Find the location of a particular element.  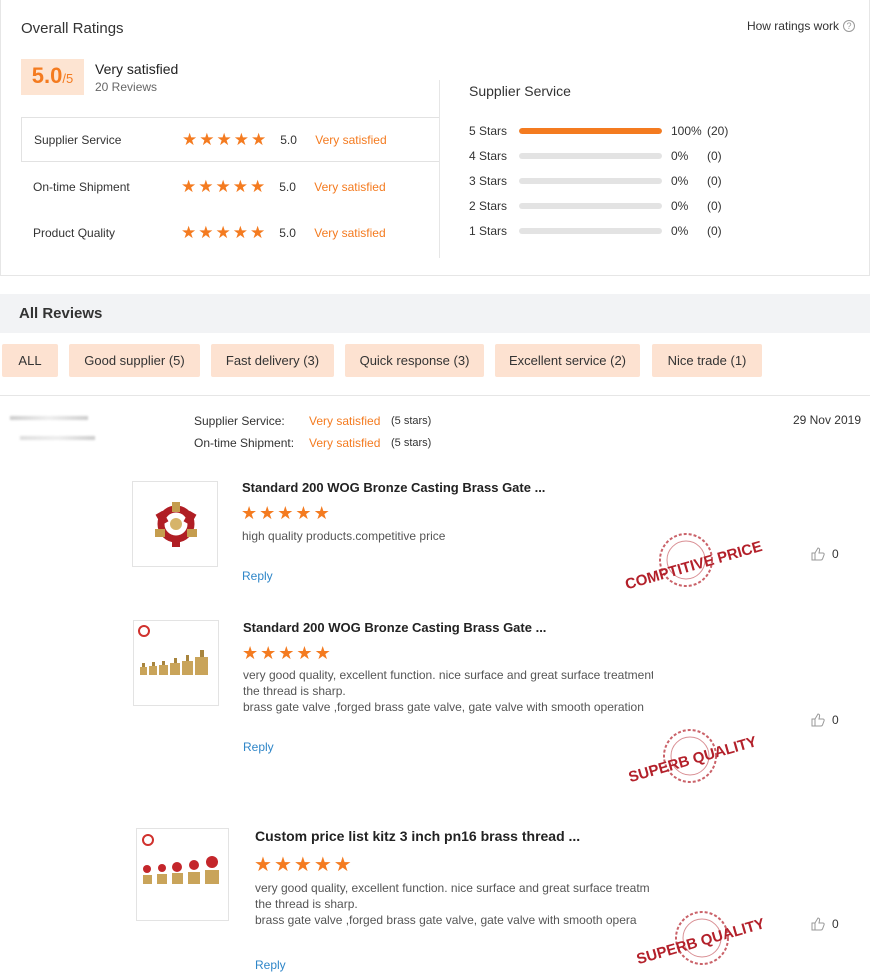

review-text-line: high quality products.competitive price is located at coordinates (344, 536).